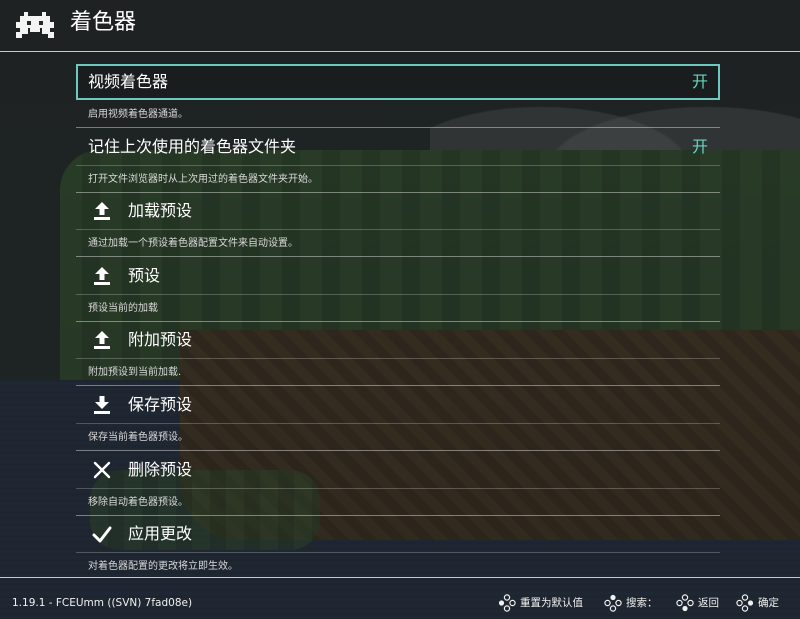  I want to click on menu-item-remove-preset: 删除预设 移除自动着色器预设。, so click(398, 484).